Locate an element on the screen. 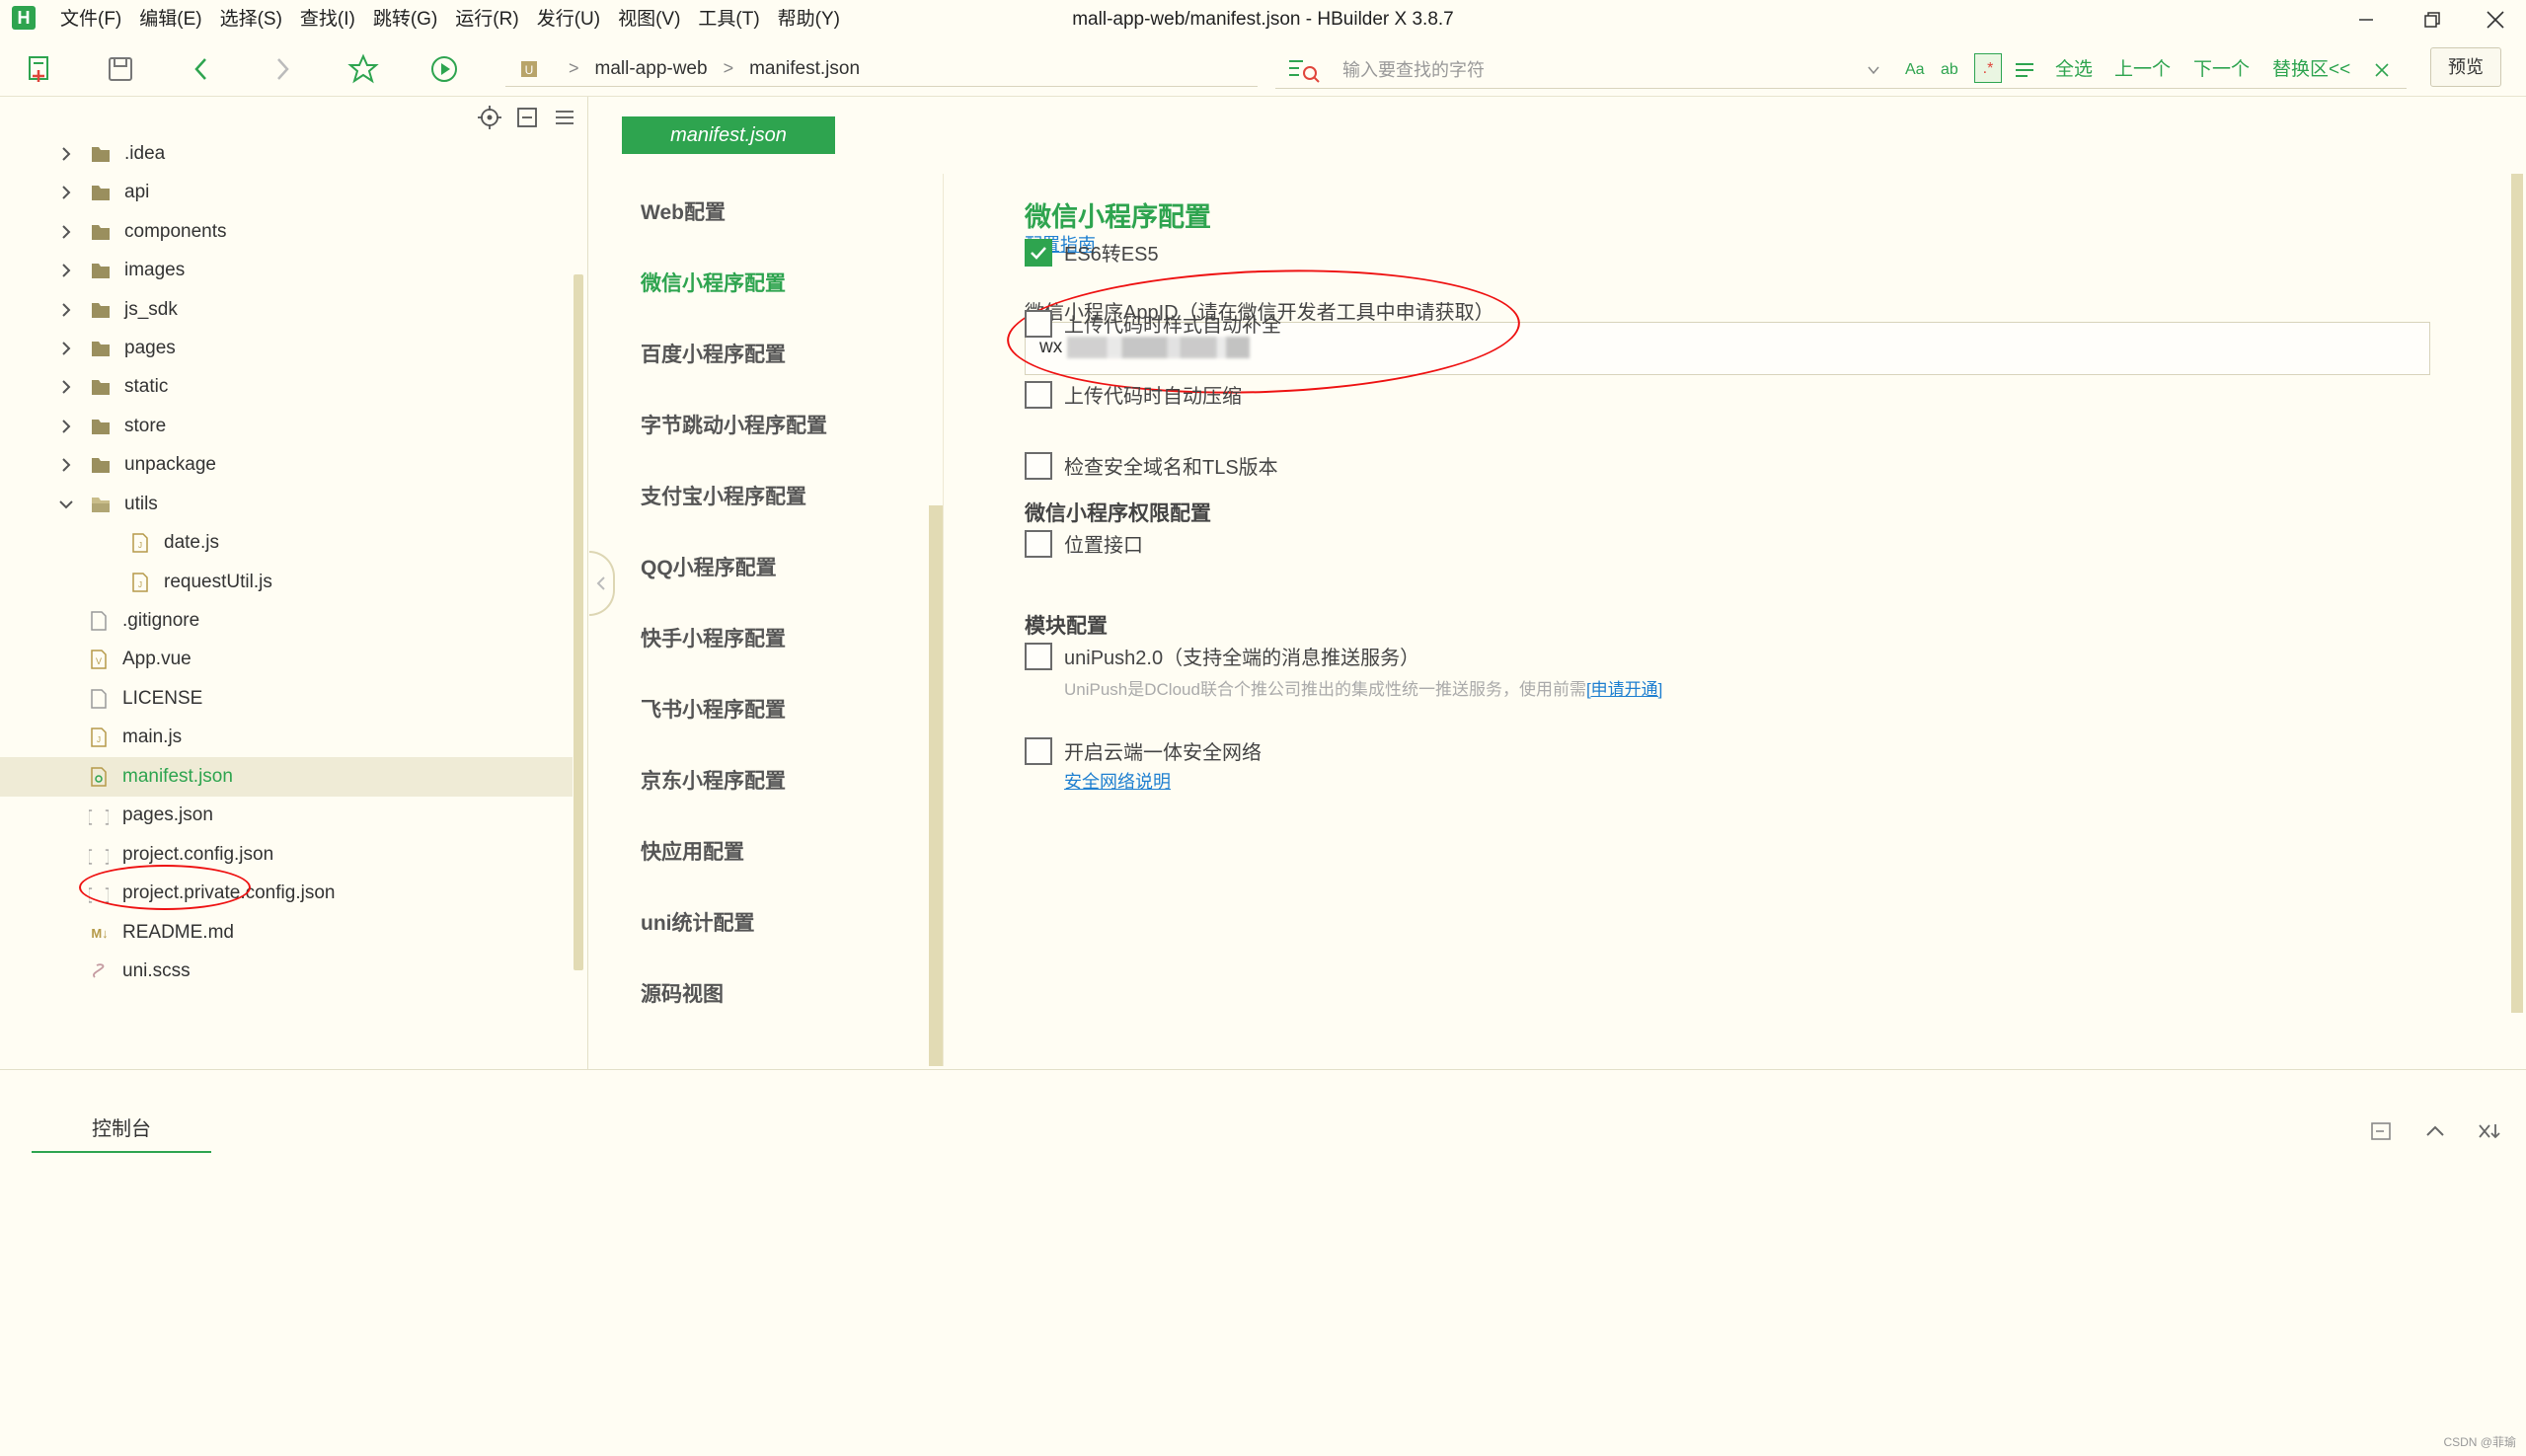 This screenshot has width=2526, height=1456. secure-network-doc-link: 安全网络说明 is located at coordinates (1117, 782).